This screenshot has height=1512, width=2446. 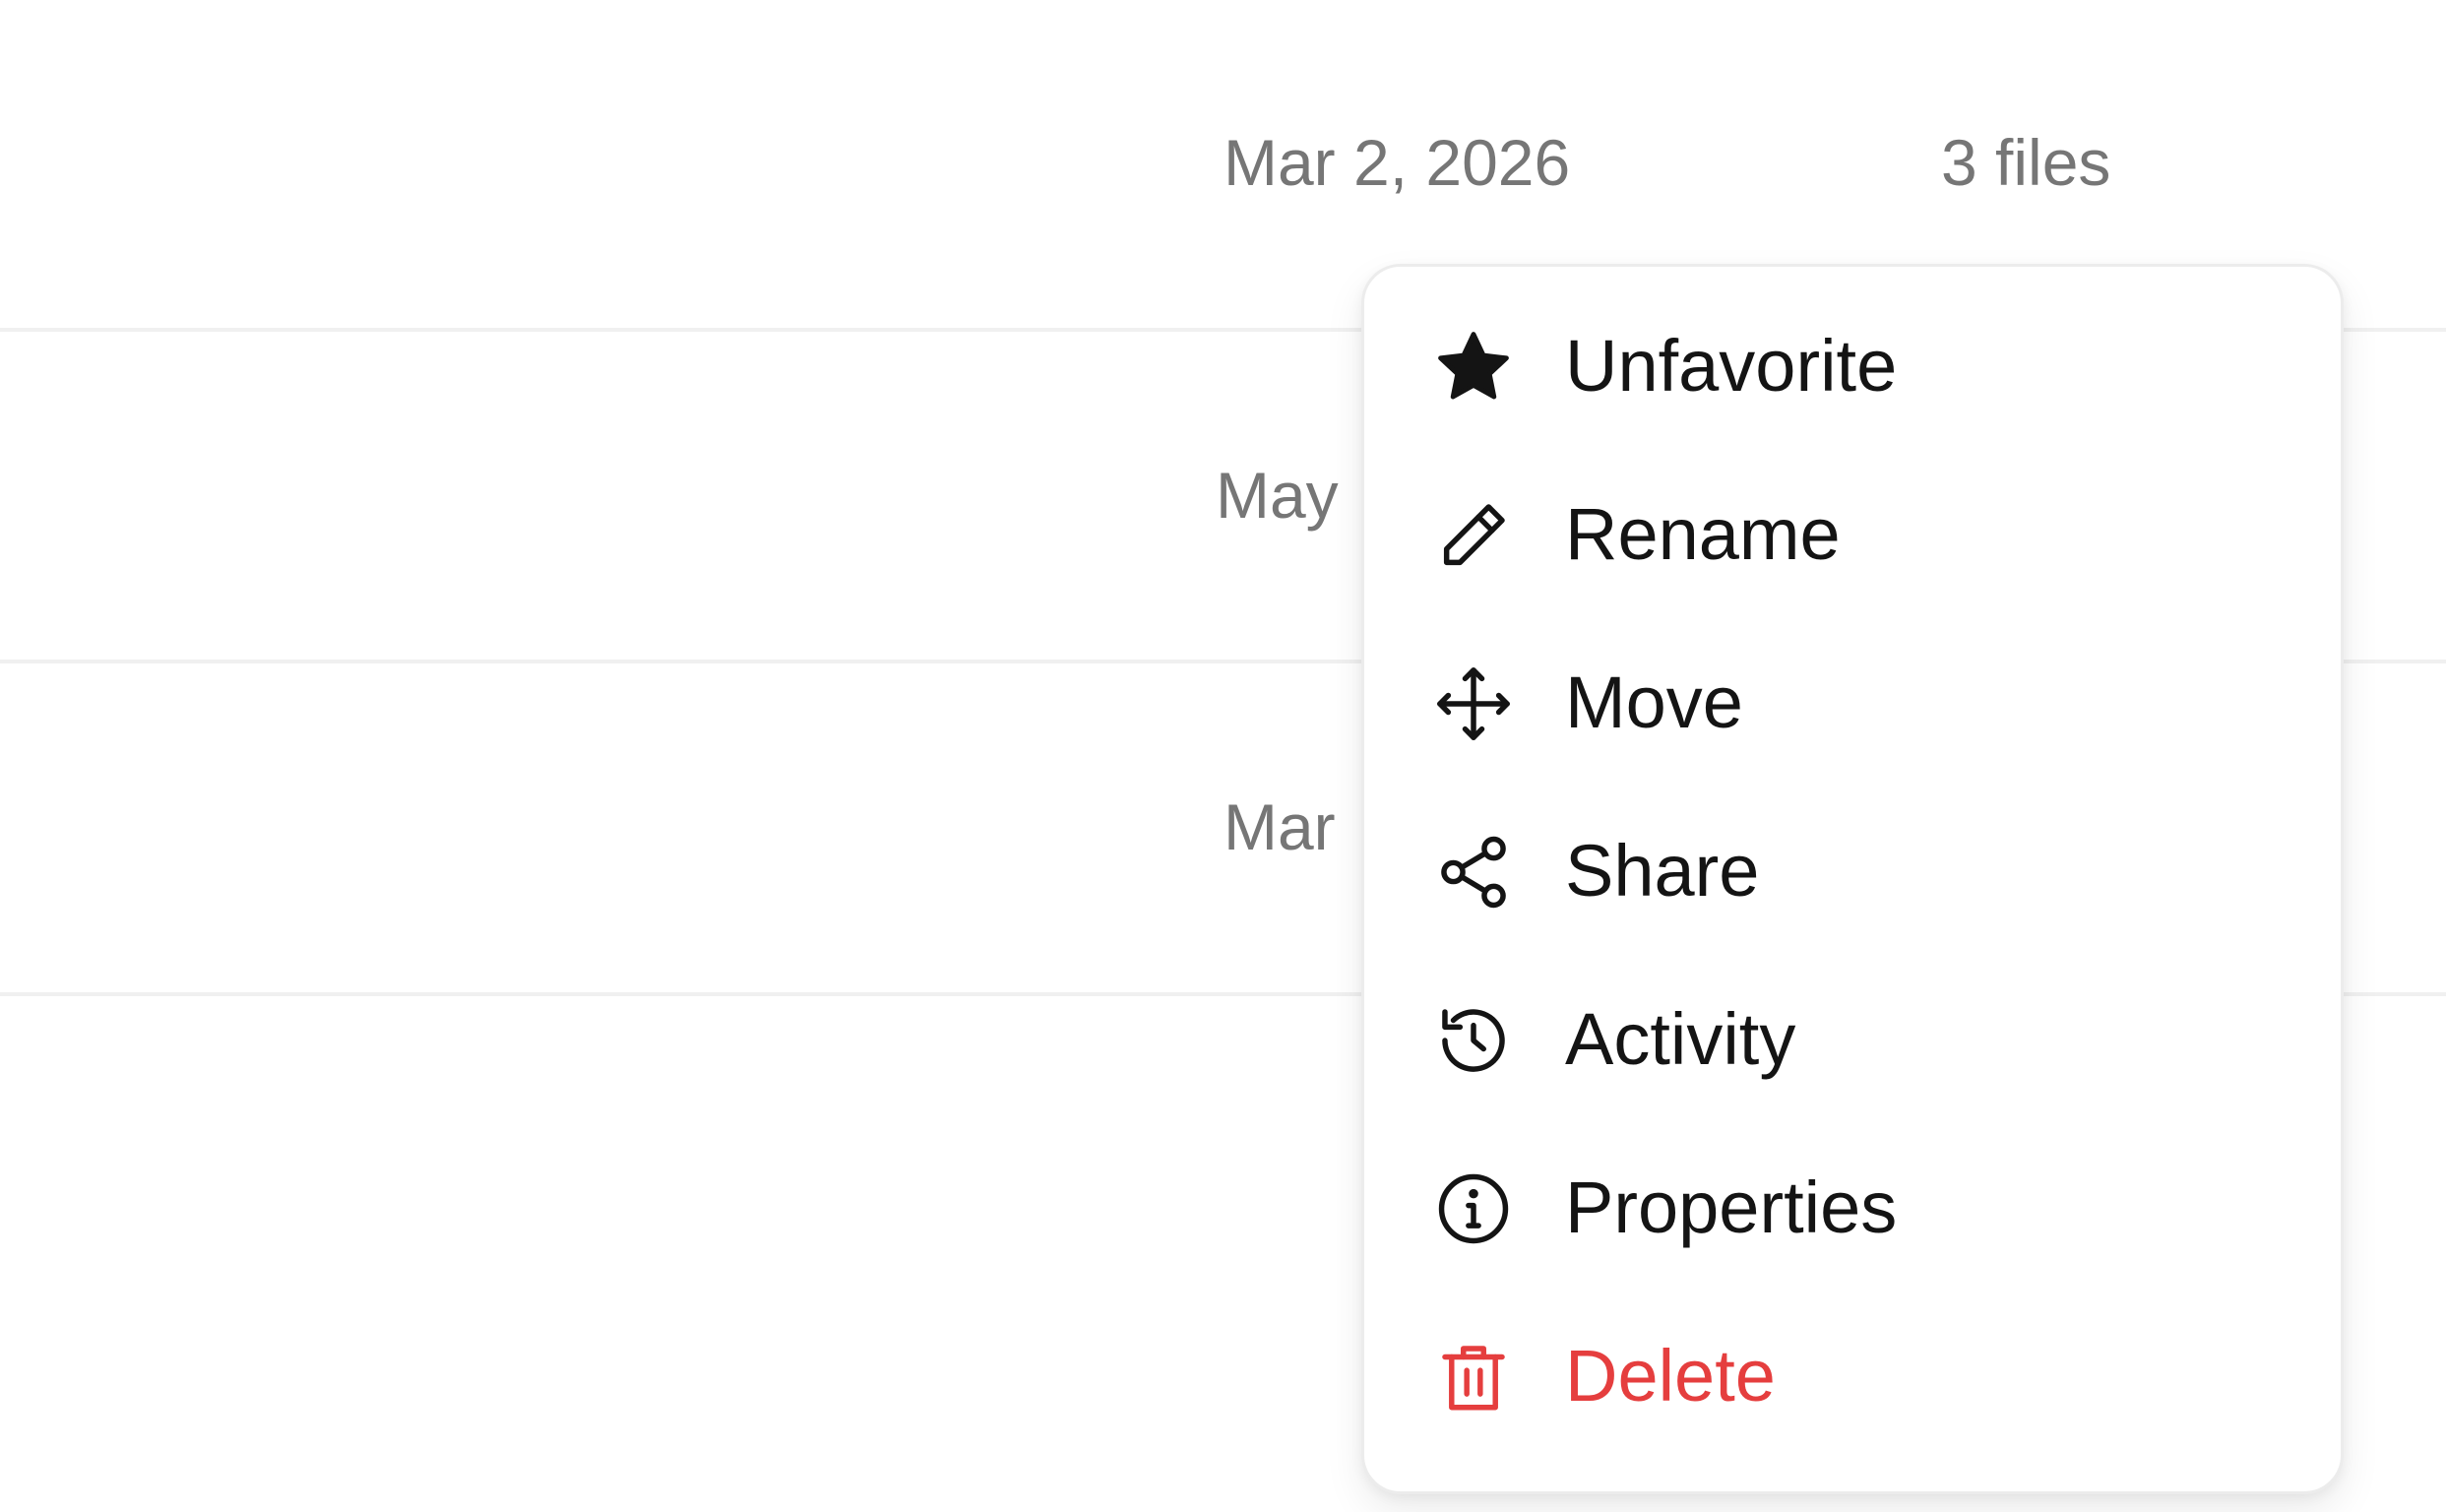 I want to click on menu-item-label: Properties, so click(x=1731, y=1207).